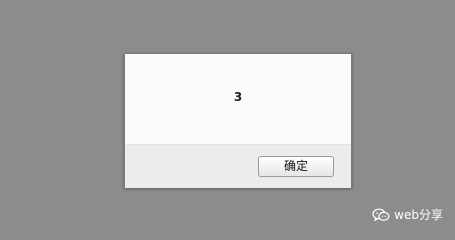  Describe the element at coordinates (296, 166) in the screenshot. I see `ok-button: 确定` at that location.